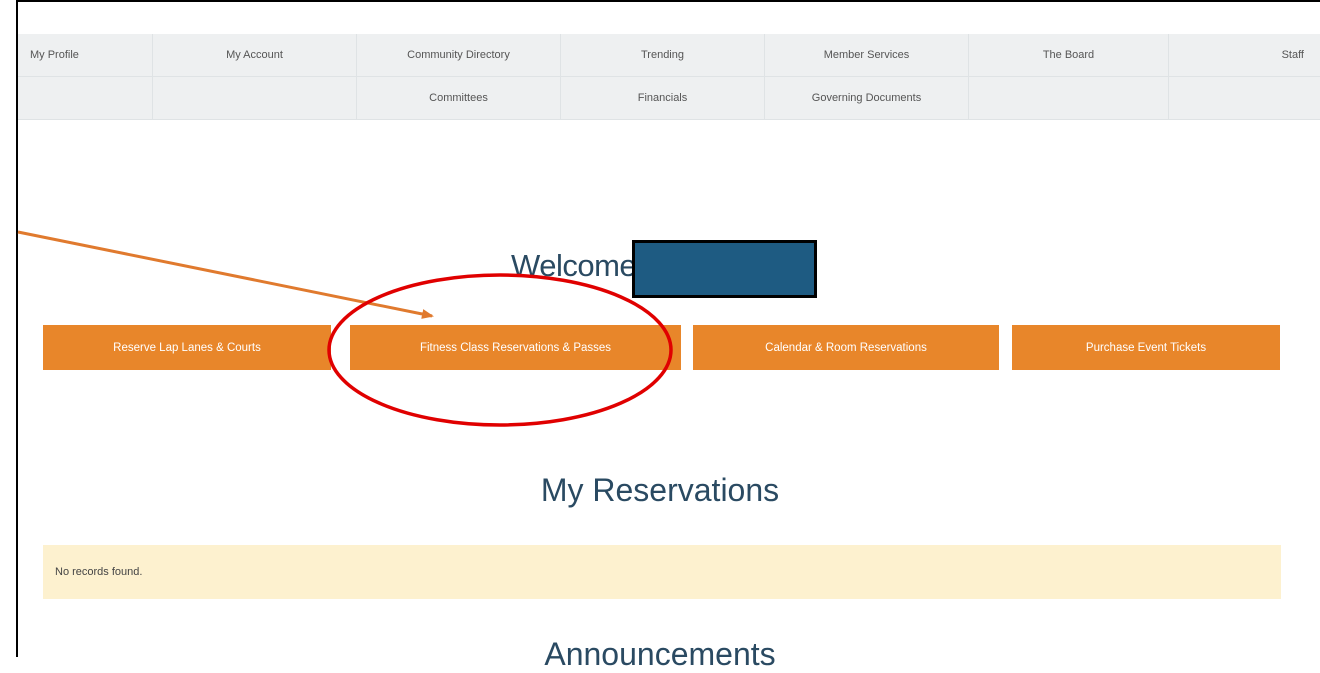 The width and height of the screenshot is (1320, 673). Describe the element at coordinates (1146, 347) in the screenshot. I see `purchase-event-tickets-button: Purchase Event Tickets` at that location.